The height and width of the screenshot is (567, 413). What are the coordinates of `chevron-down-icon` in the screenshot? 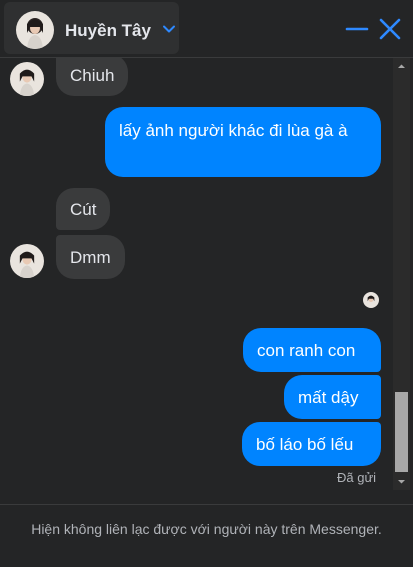 It's located at (169, 29).